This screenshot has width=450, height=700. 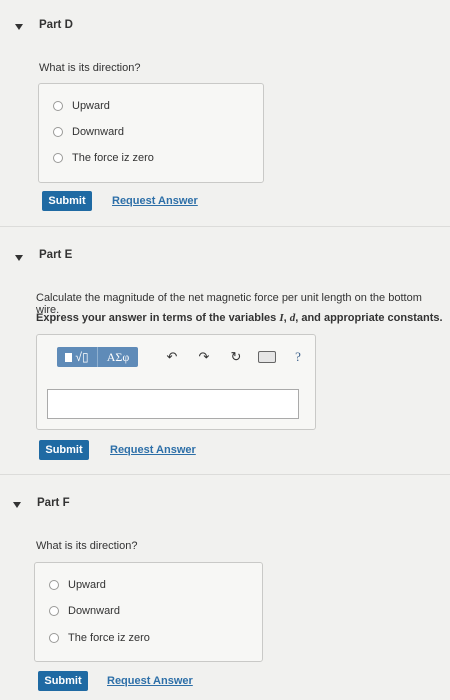 I want to click on part-d-option-upward: Upward, so click(x=81, y=106).